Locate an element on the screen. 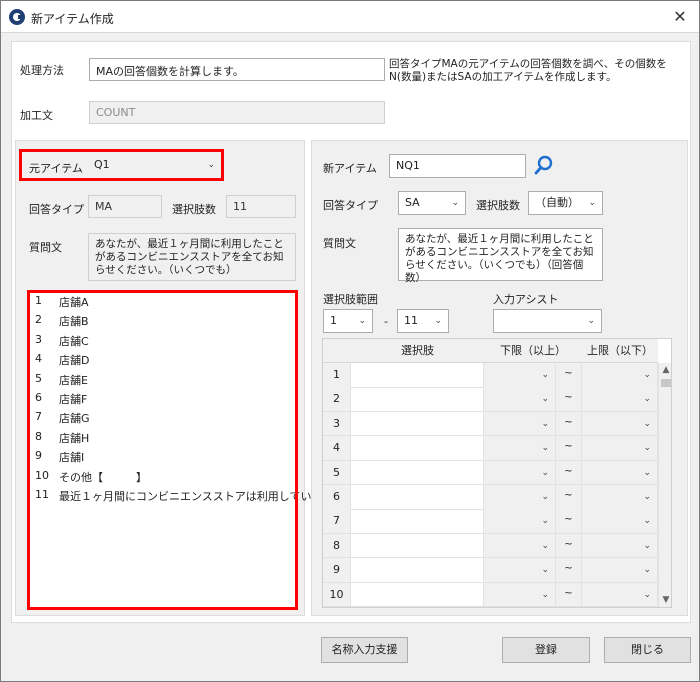 This screenshot has height=682, width=700. answer-type-field: MA is located at coordinates (125, 206).